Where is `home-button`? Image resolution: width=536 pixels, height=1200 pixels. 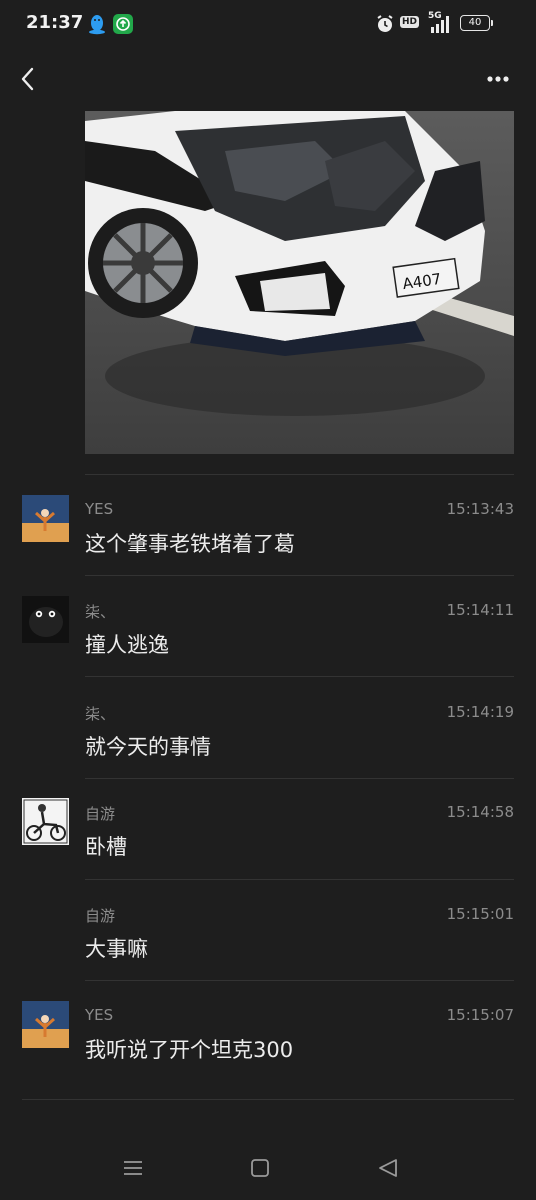
home-button is located at coordinates (260, 1168).